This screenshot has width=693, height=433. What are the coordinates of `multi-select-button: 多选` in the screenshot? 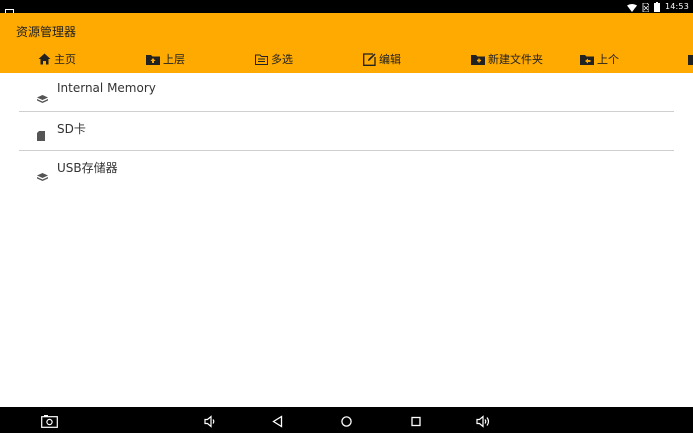 It's located at (274, 59).